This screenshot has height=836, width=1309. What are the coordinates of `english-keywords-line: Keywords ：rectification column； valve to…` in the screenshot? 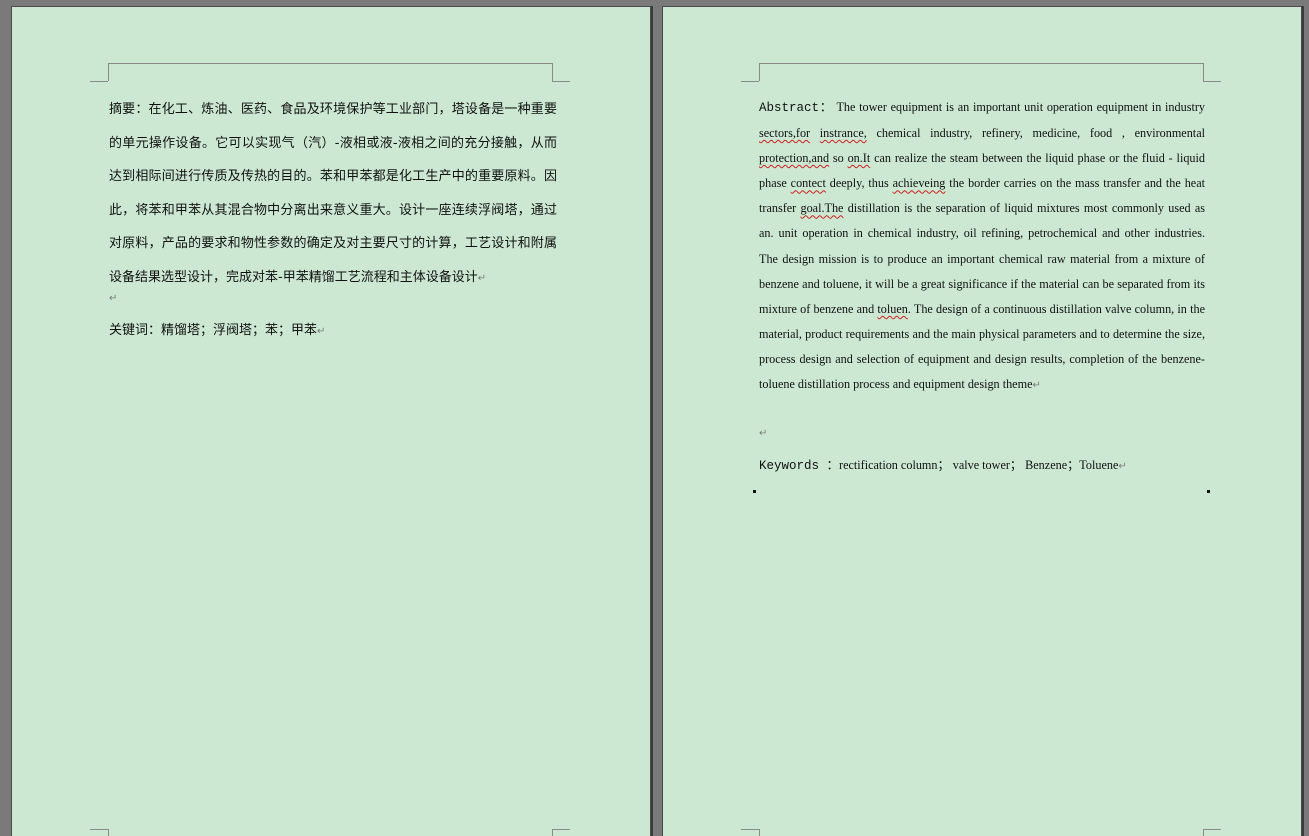 It's located at (943, 463).